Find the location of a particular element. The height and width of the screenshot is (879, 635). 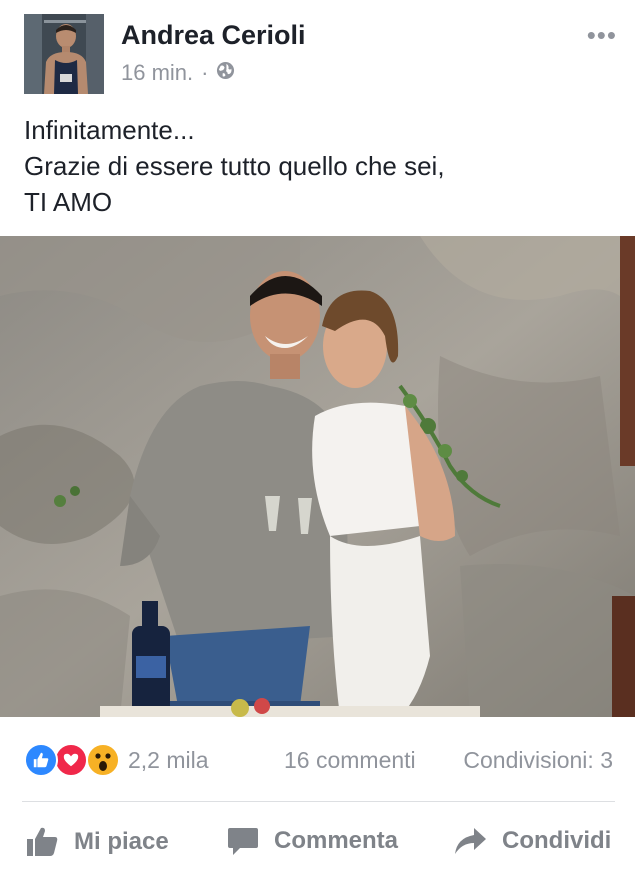

like-reaction-icon is located at coordinates (41, 760).